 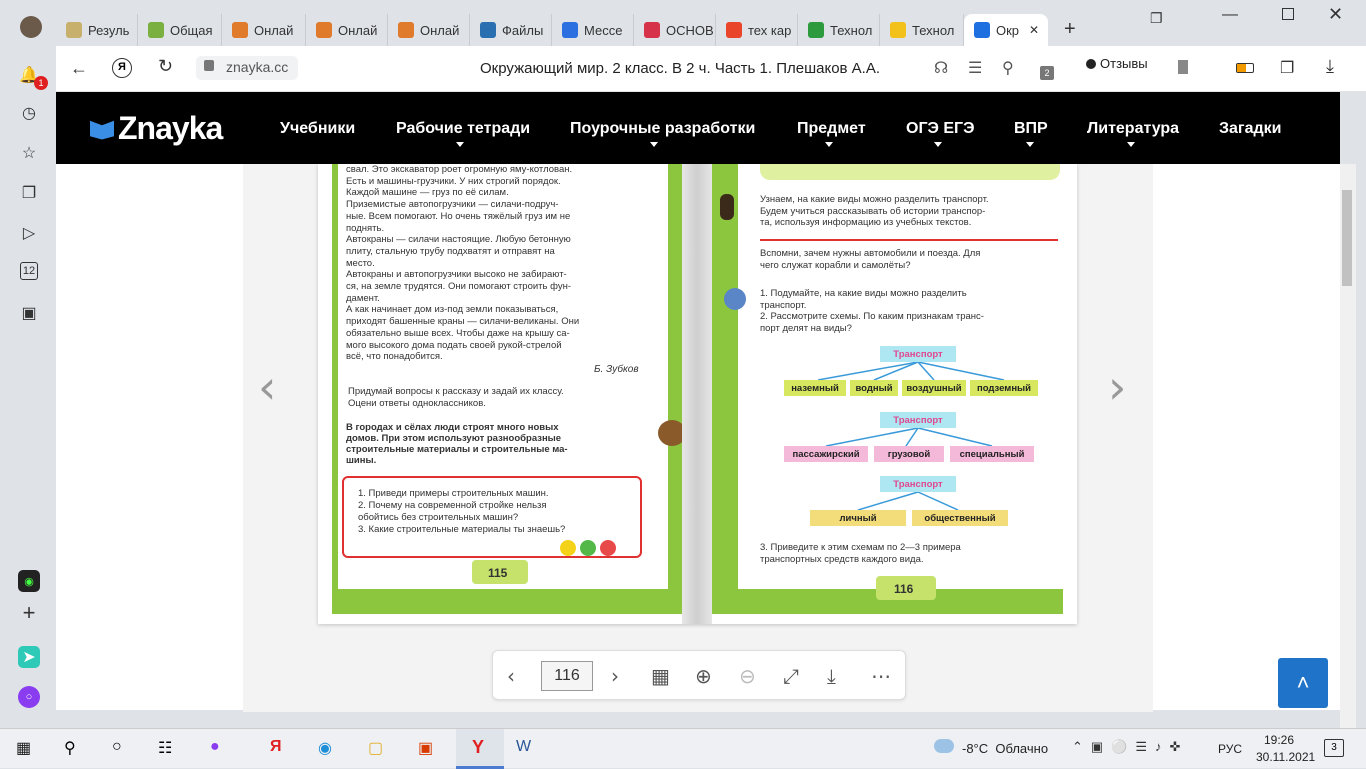 I want to click on screenshot-icon: ▣, so click(x=29, y=313).